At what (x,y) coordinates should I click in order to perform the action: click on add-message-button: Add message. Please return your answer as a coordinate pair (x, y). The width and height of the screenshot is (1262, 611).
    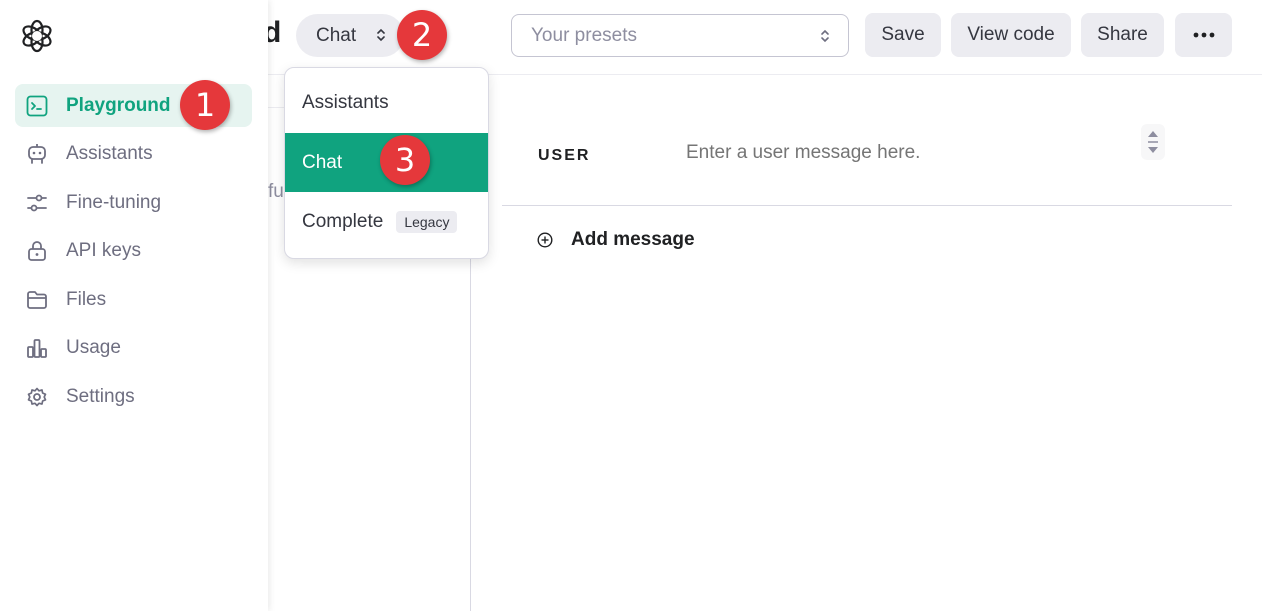
    Looking at the image, I should click on (616, 240).